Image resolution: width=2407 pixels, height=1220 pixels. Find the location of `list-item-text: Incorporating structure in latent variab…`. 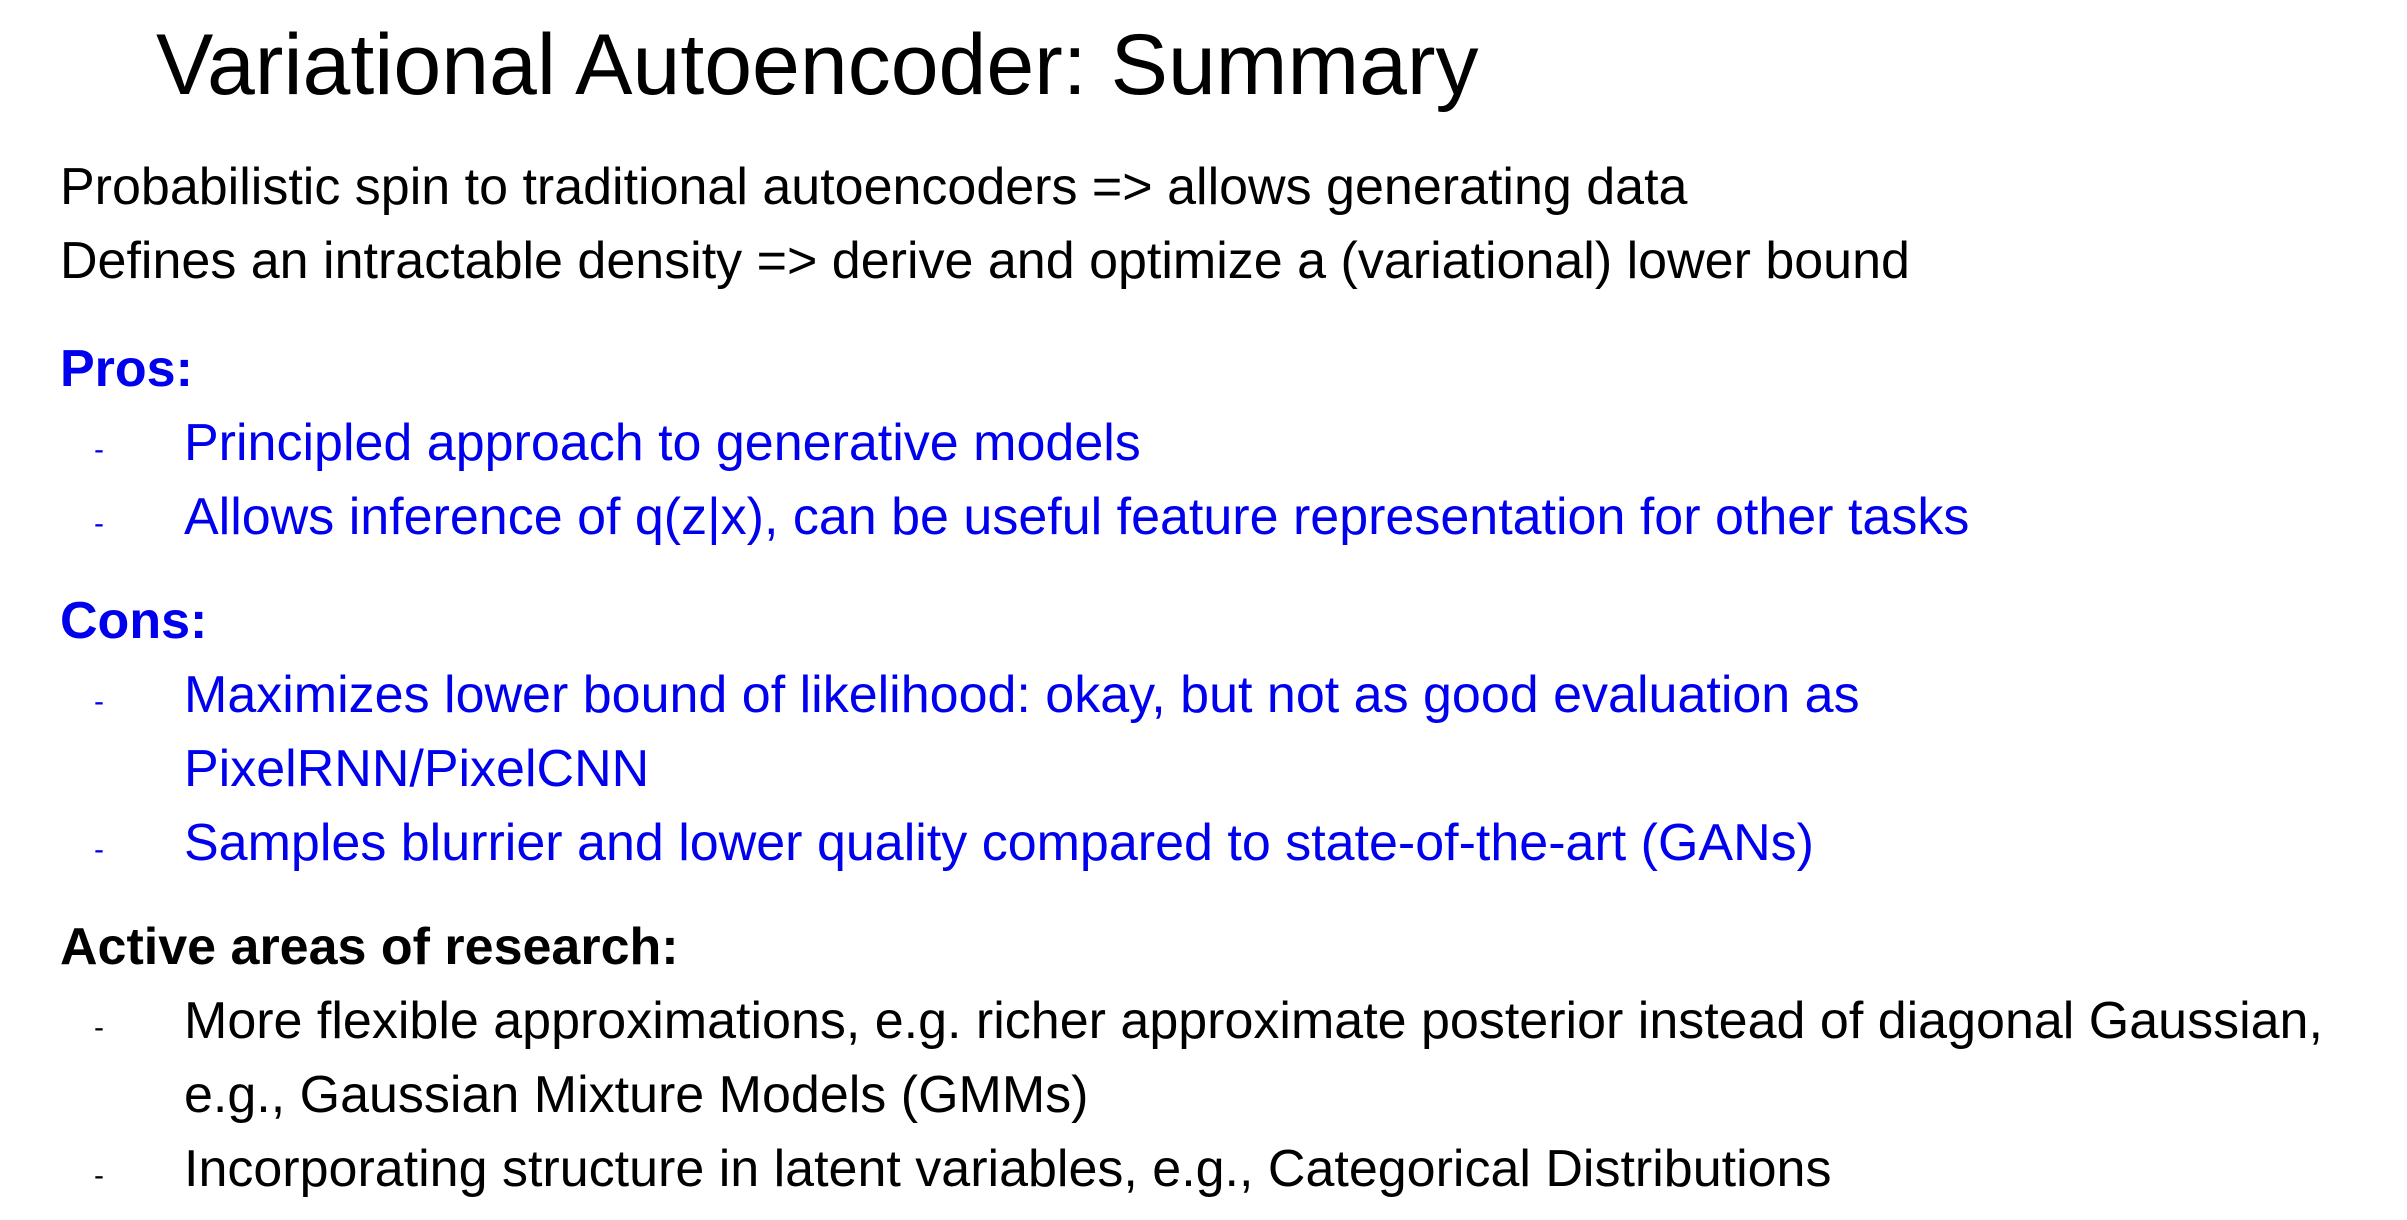

list-item-text: Incorporating structure in latent variab… is located at coordinates (1008, 1169).